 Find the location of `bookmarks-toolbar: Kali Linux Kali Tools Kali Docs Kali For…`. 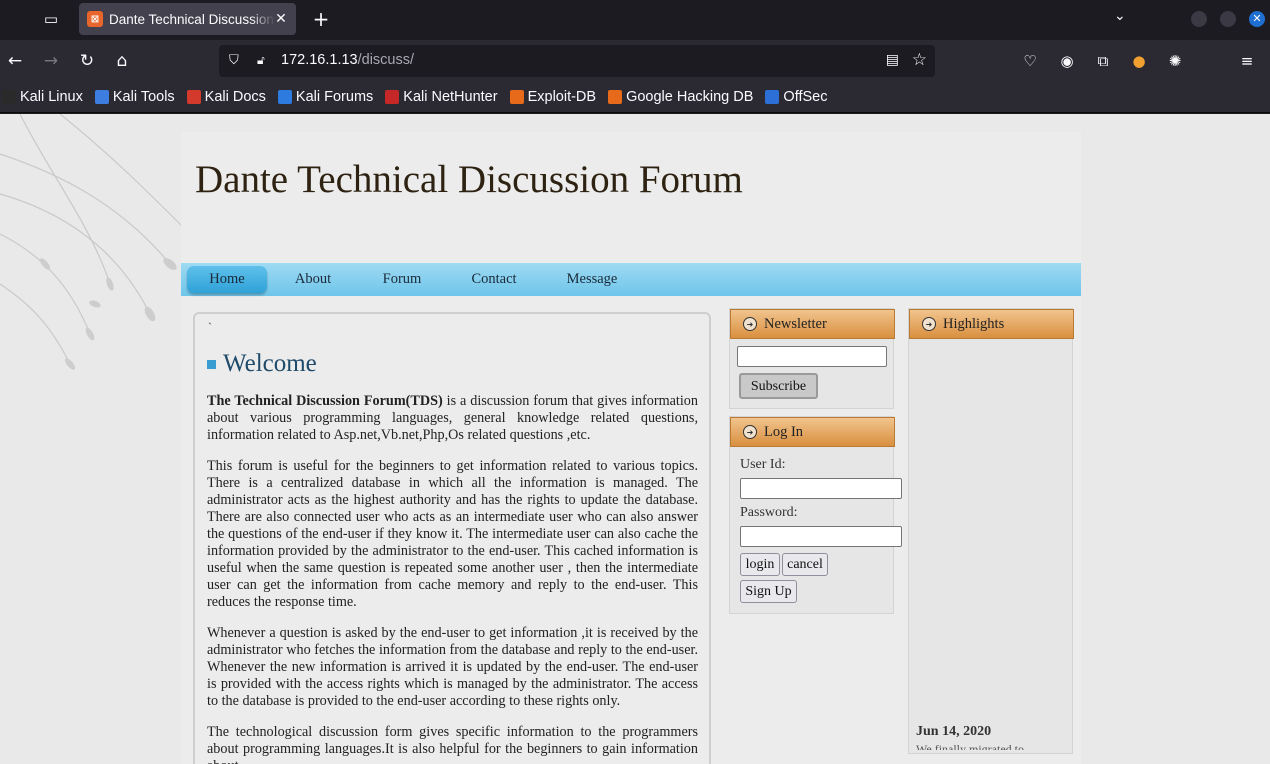

bookmarks-toolbar: Kali Linux Kali Tools Kali Docs Kali For… is located at coordinates (635, 97).